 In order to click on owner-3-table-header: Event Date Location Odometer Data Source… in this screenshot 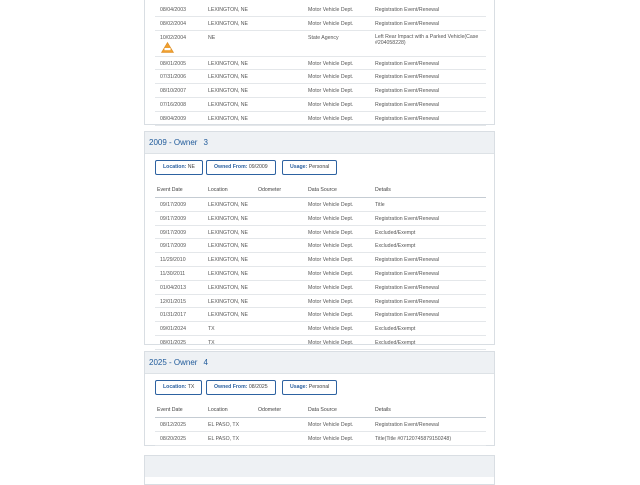, I will do `click(320, 191)`.